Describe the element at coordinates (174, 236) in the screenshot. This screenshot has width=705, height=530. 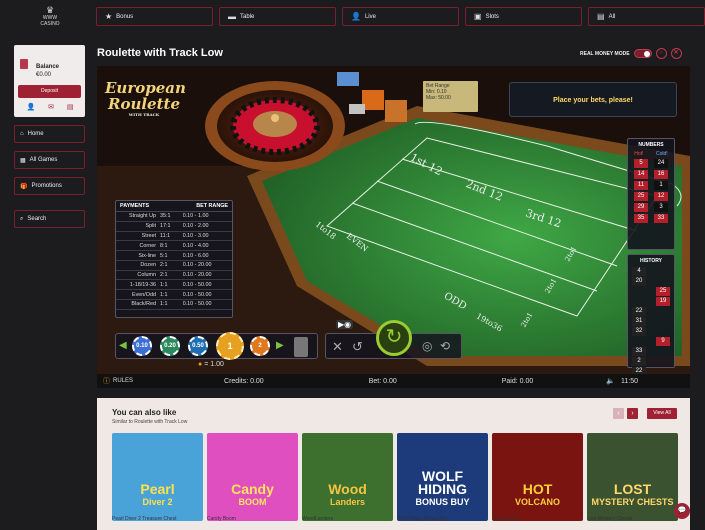
I see `table-row: Street 11:1 0.10 - 3.00` at that location.